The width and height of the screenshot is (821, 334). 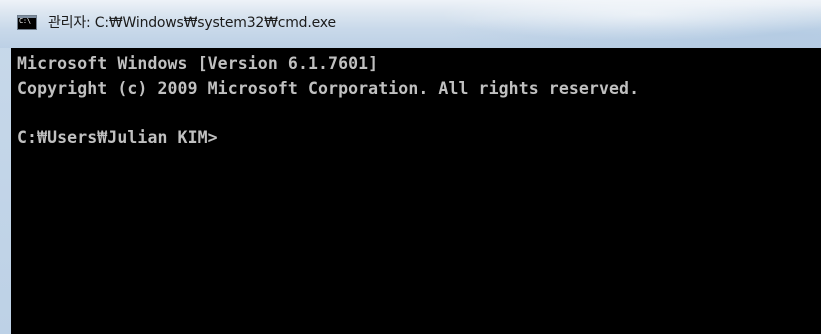 What do you see at coordinates (192, 23) in the screenshot?
I see `window-title: 관리자: C:₩Windows₩system32₩cmd.exe` at bounding box center [192, 23].